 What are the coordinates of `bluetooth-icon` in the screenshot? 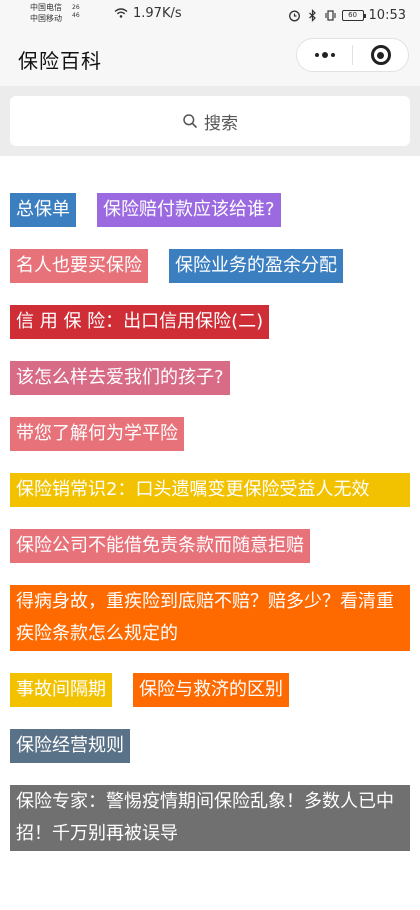 It's located at (312, 15).